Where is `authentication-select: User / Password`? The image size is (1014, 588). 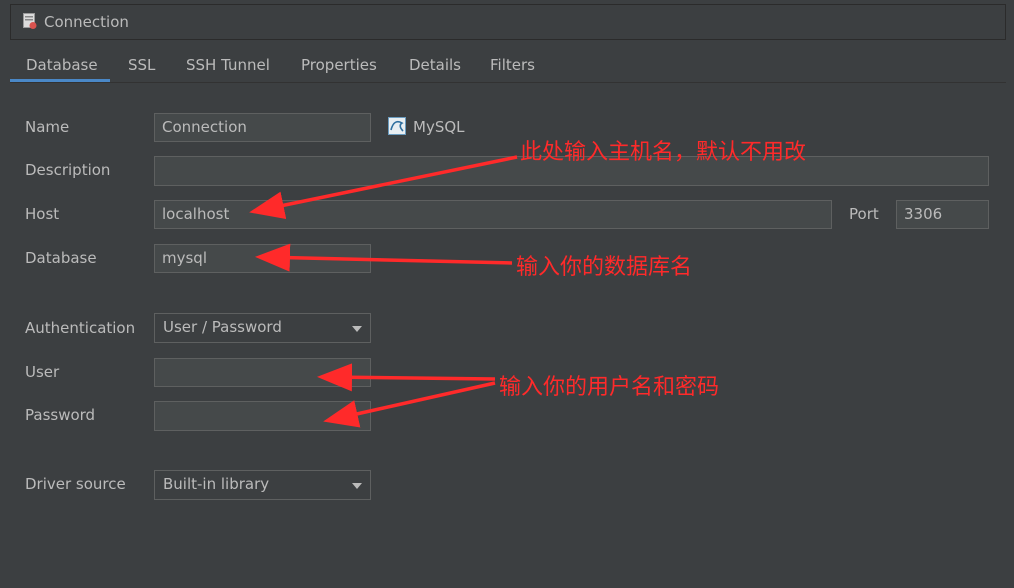 authentication-select: User / Password is located at coordinates (262, 328).